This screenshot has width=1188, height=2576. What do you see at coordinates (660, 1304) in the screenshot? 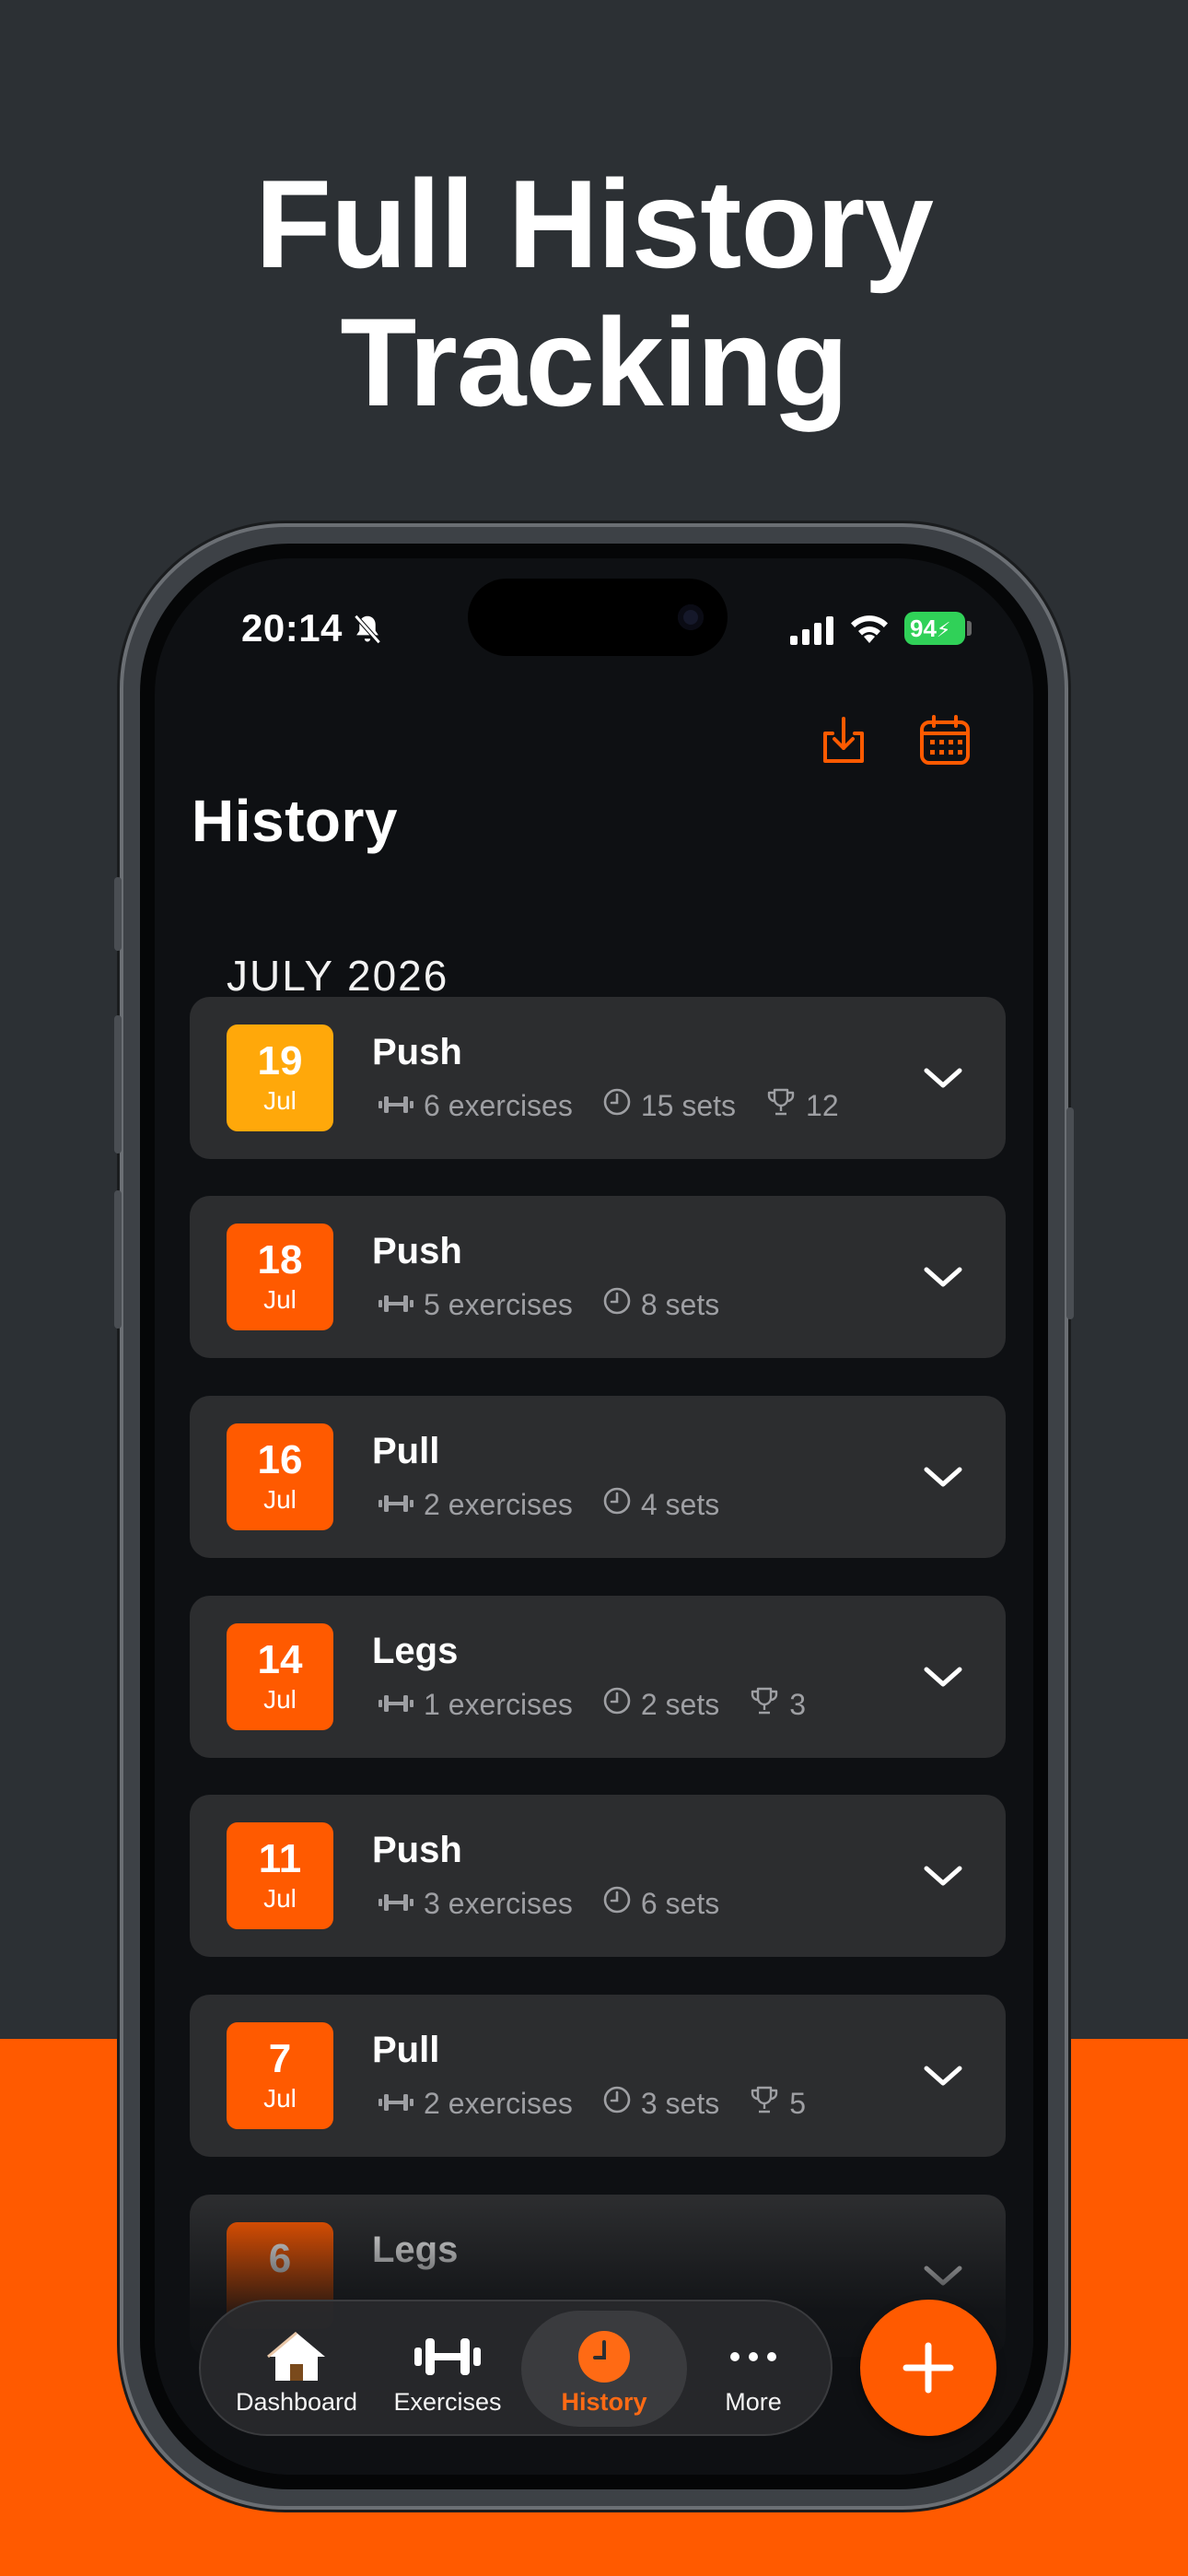
I see `set-count: 8 sets` at bounding box center [660, 1304].